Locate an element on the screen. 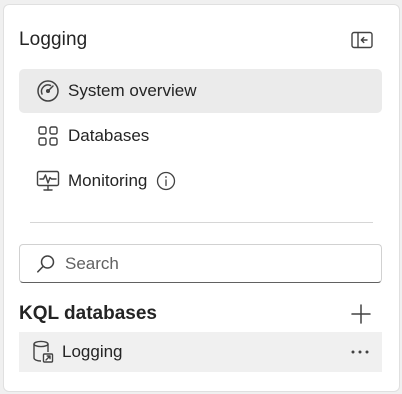 The image size is (402, 394). divider is located at coordinates (201, 222).